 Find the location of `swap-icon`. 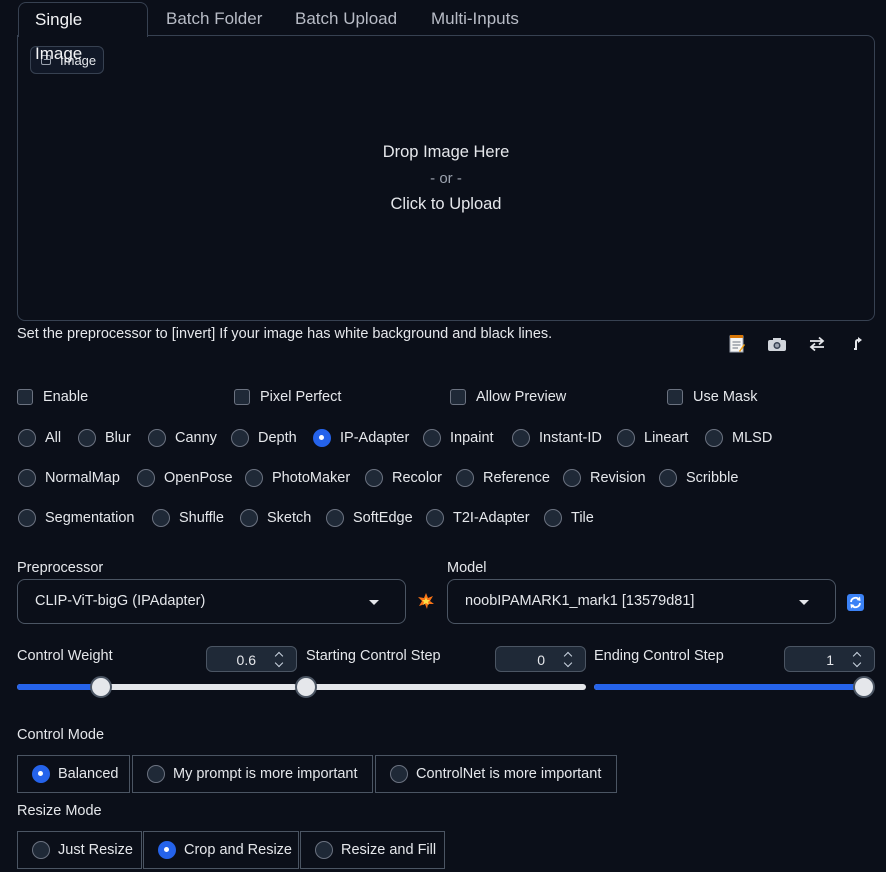

swap-icon is located at coordinates (817, 344).